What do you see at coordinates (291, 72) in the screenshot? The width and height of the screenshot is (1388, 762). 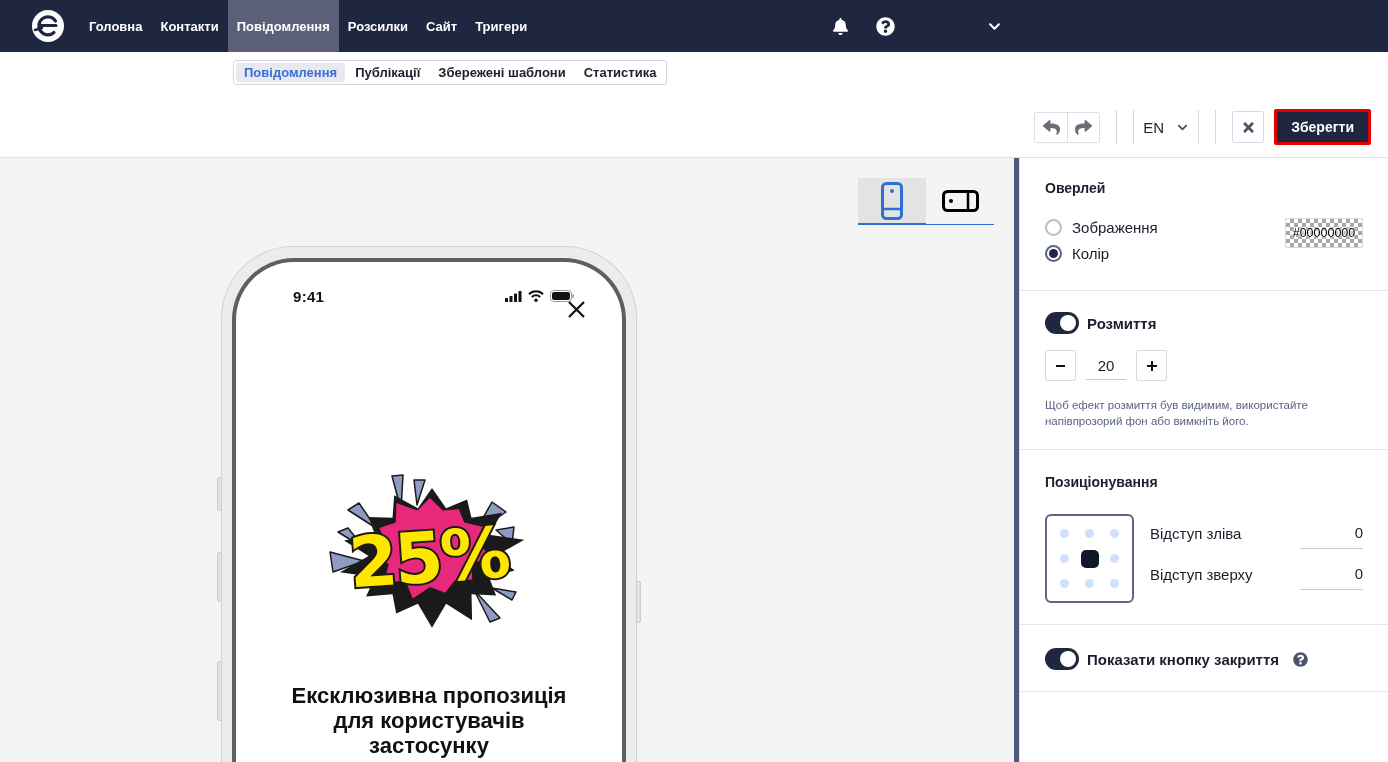 I see `sub-tab: Повідомлення` at bounding box center [291, 72].